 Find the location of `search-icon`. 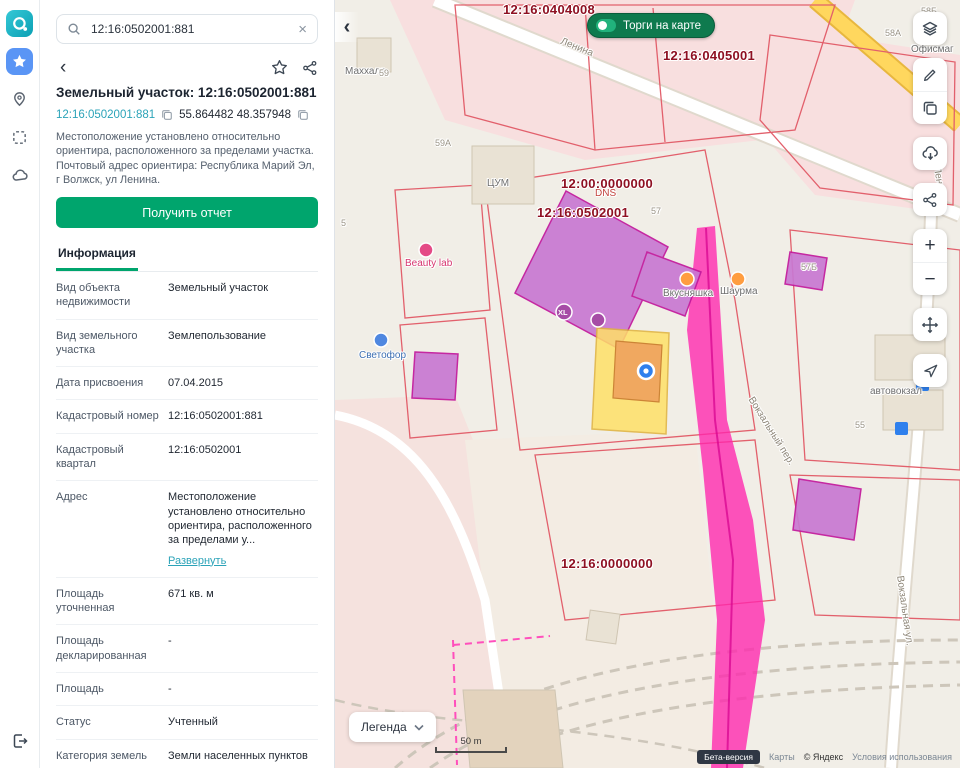

search-icon is located at coordinates (74, 29).